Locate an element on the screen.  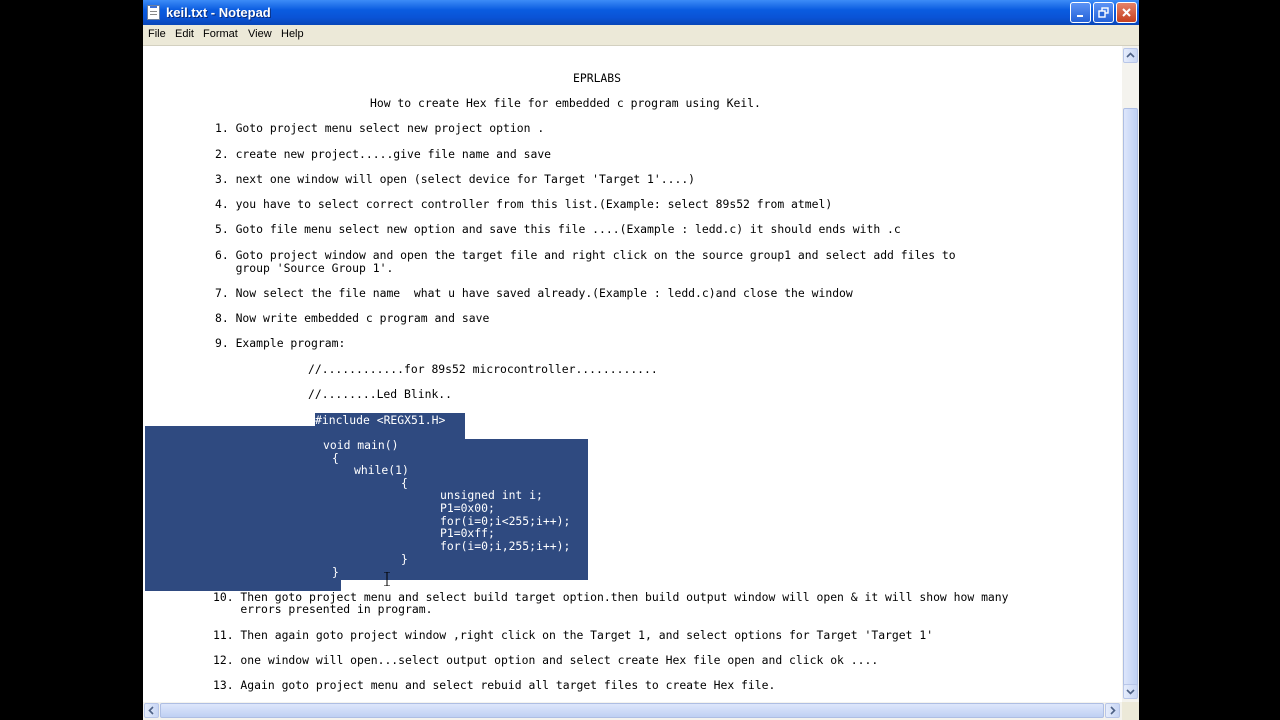
horizontal-scroll-thumb is located at coordinates (632, 710).